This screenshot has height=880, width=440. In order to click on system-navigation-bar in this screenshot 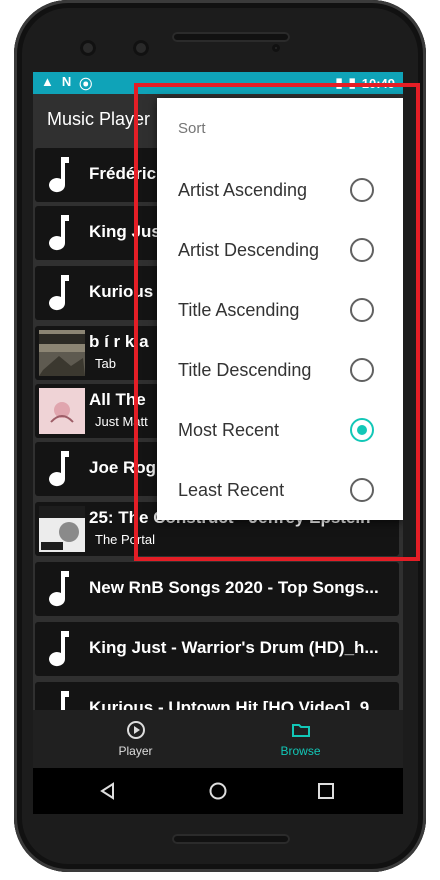, I will do `click(218, 791)`.